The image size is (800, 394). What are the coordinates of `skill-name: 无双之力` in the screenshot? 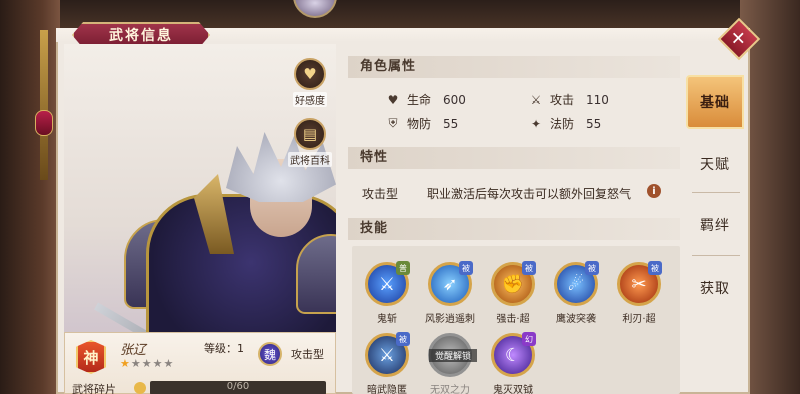 It's located at (450, 389).